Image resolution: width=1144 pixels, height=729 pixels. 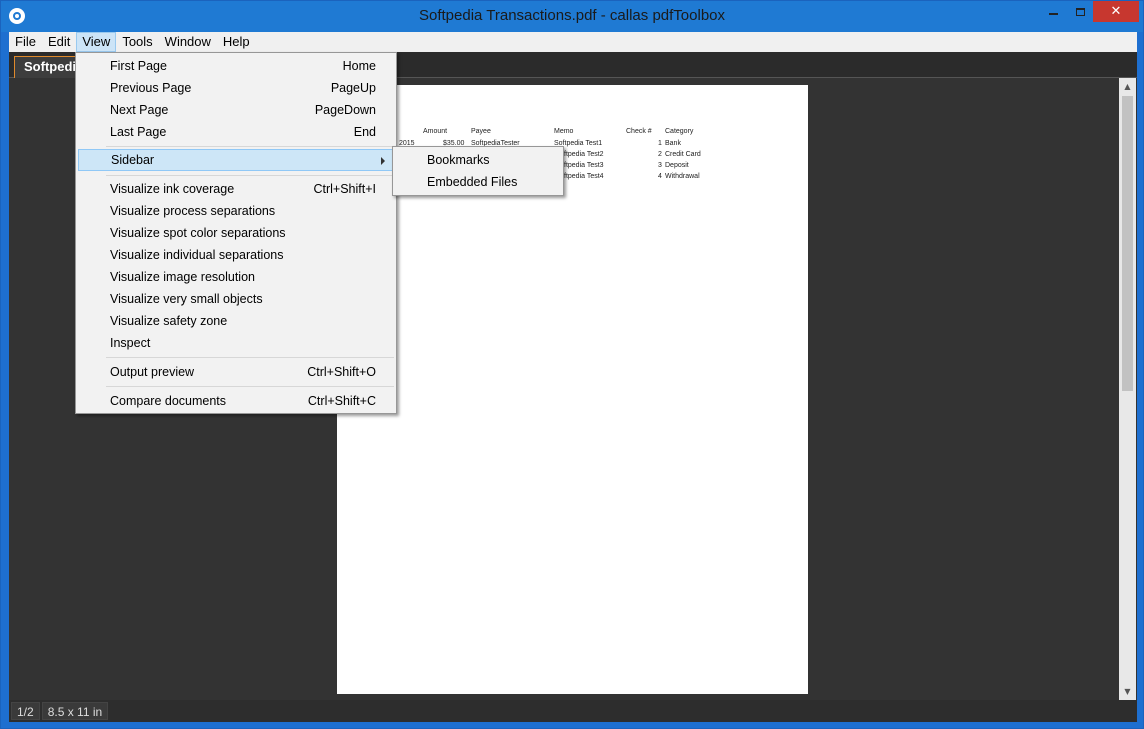 What do you see at coordinates (138, 66) in the screenshot?
I see `menu-item-label: First Page` at bounding box center [138, 66].